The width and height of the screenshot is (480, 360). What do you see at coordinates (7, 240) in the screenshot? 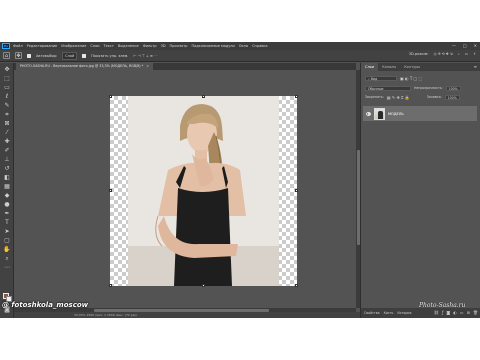
I see `shape-tool-icon: ▢` at bounding box center [7, 240].